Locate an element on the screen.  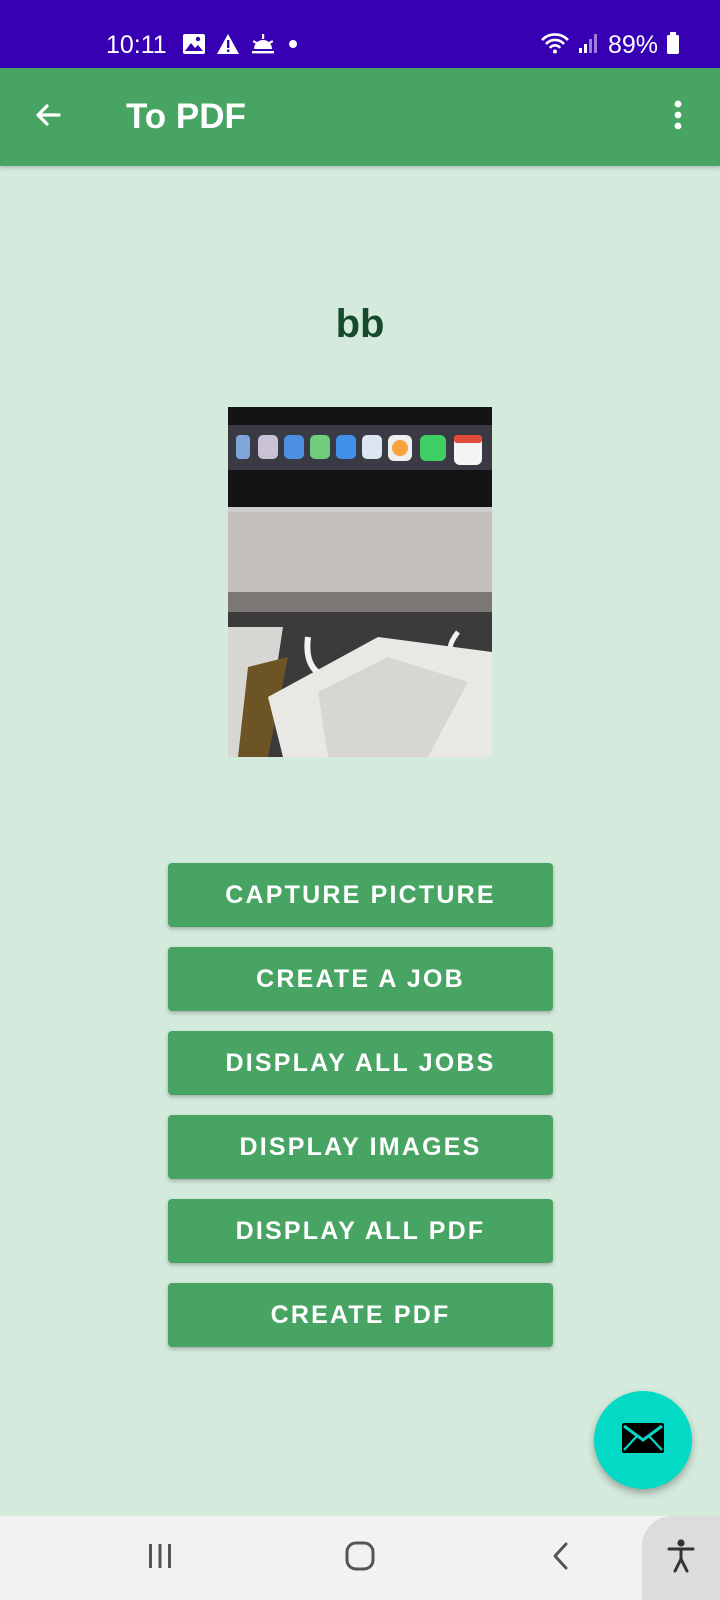
status-system-icons: 89% is located at coordinates (610, 45).